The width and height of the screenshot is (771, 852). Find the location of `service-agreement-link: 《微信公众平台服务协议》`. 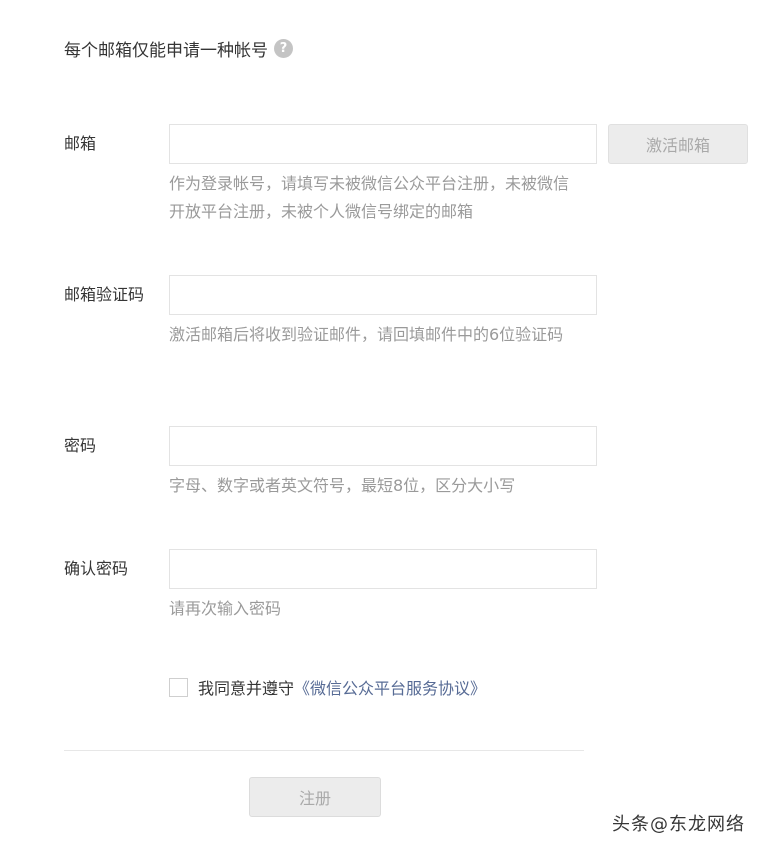

service-agreement-link: 《微信公众平台服务协议》 is located at coordinates (390, 687).